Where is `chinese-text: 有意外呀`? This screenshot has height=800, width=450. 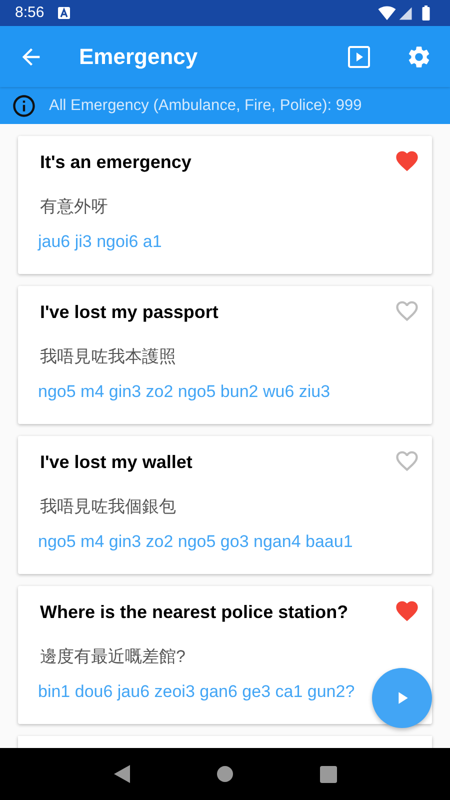
chinese-text: 有意外呀 is located at coordinates (74, 207).